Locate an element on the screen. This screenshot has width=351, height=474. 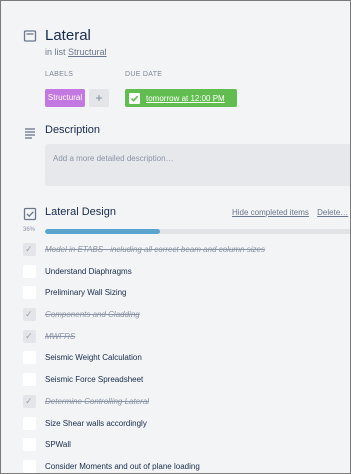
due-complete-checkbox is located at coordinates (134, 98).